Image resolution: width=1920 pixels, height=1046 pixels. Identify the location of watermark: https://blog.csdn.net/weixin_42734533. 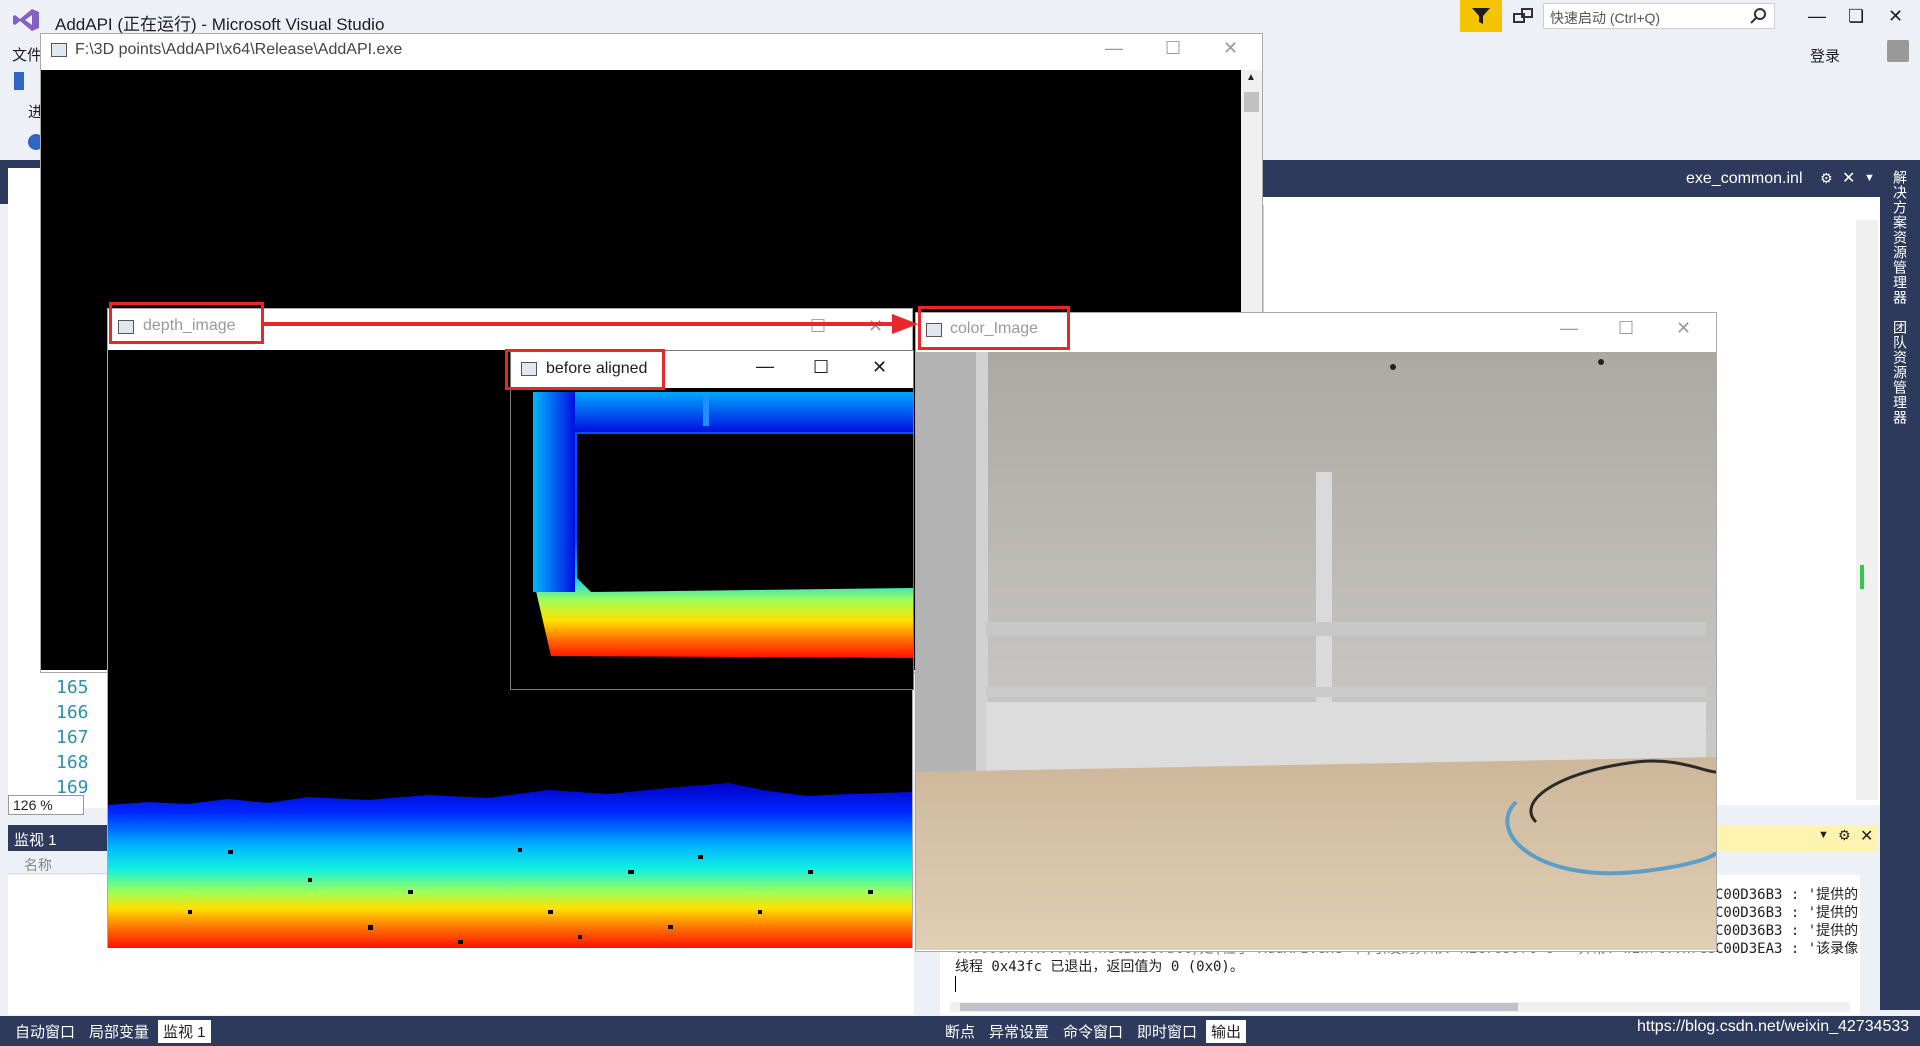
(1773, 1026).